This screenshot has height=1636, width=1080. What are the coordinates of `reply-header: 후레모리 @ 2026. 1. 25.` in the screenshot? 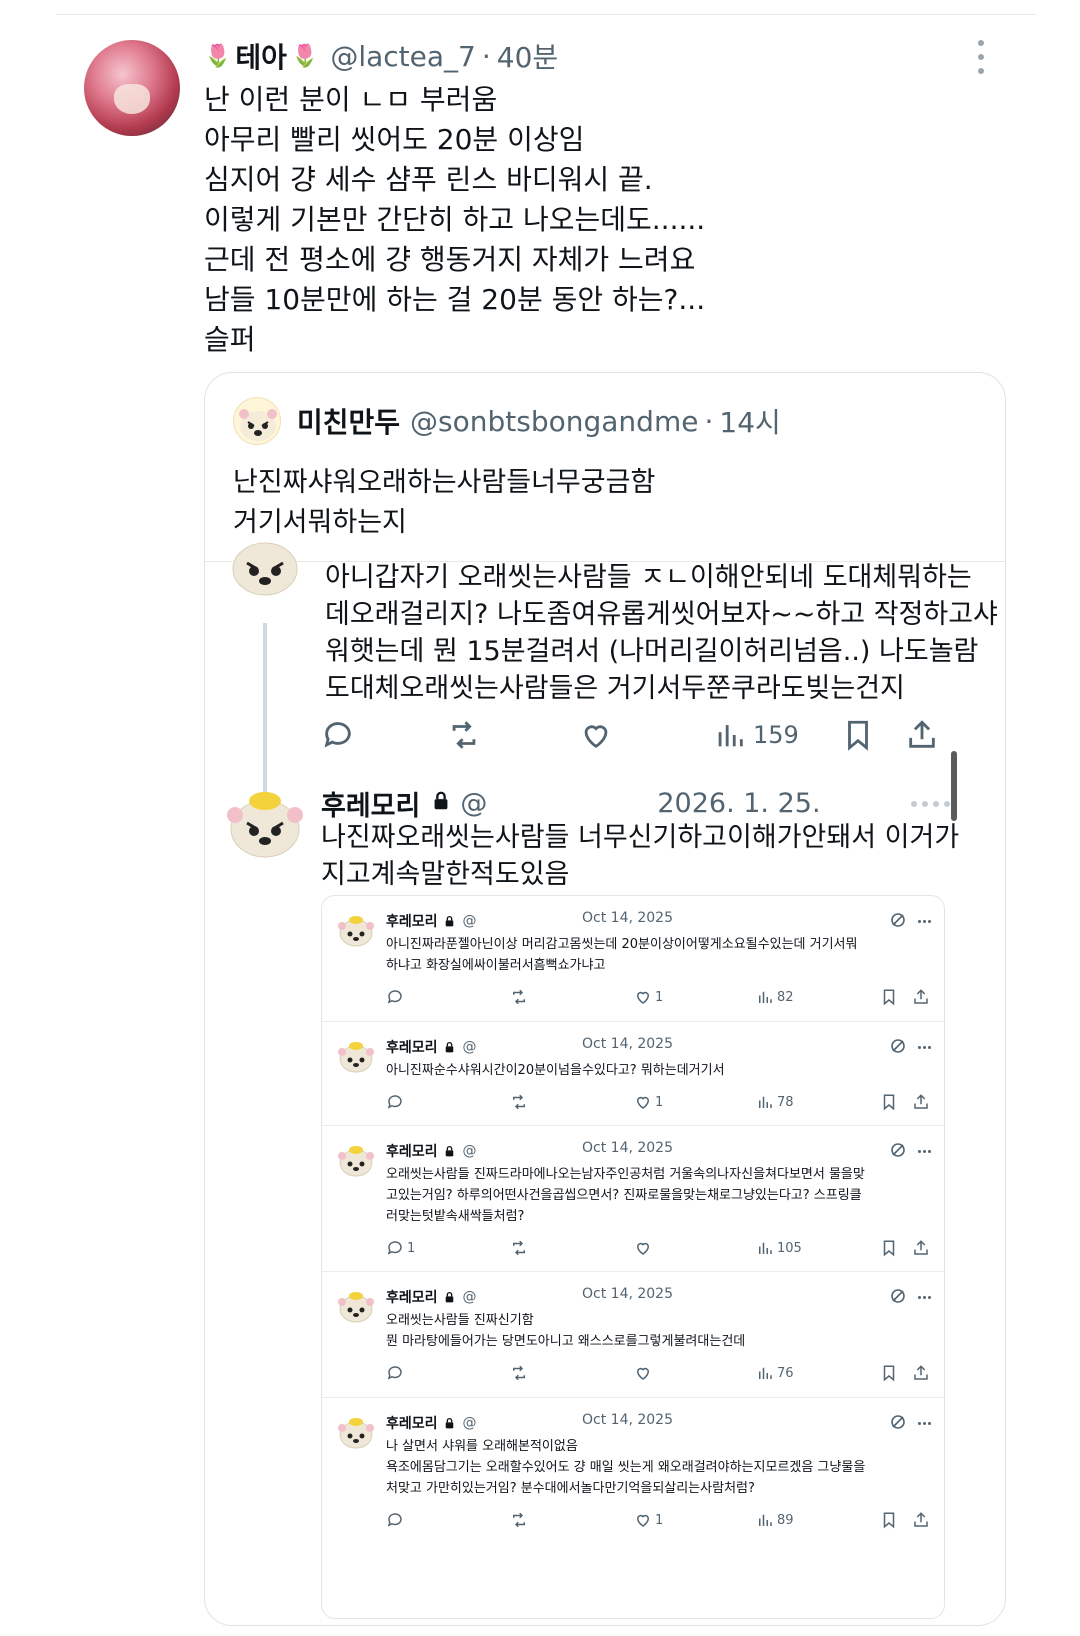 It's located at (571, 803).